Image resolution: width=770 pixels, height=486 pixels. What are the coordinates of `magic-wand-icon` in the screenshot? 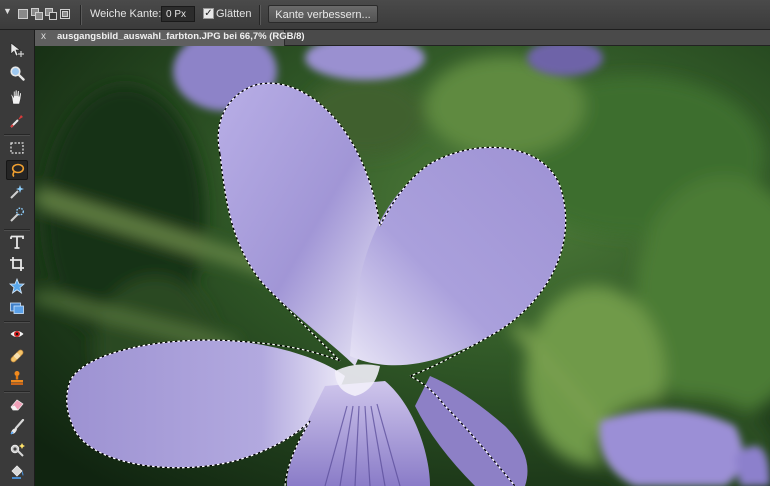 It's located at (17, 192).